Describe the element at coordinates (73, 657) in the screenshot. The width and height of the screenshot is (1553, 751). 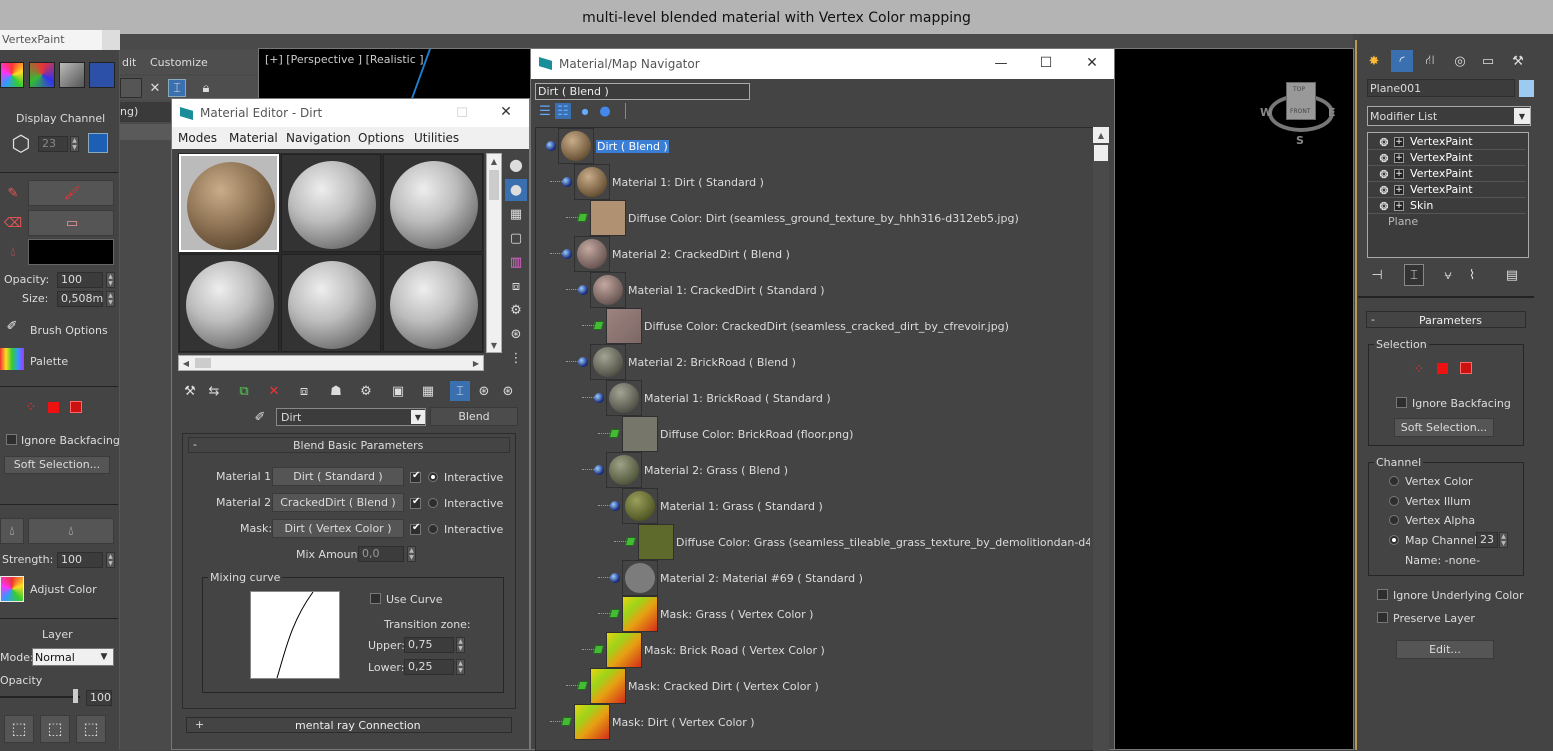
I see `mode-dropdown: Normal ▼` at that location.